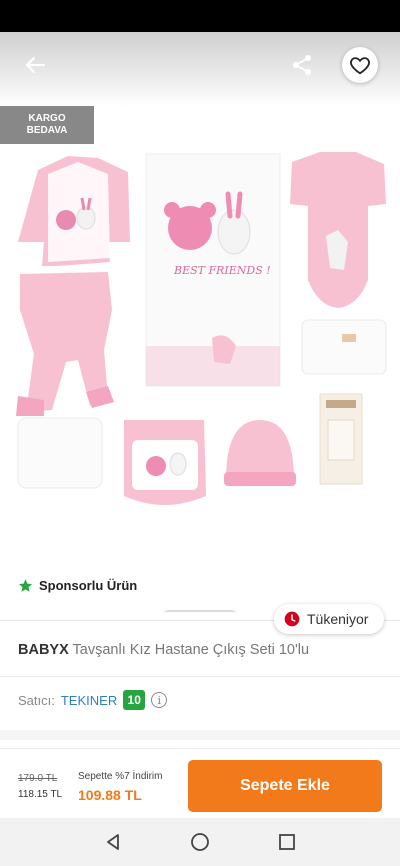 This screenshot has height=866, width=400. Describe the element at coordinates (89, 700) in the screenshot. I see `seller-link: TEKINER` at that location.